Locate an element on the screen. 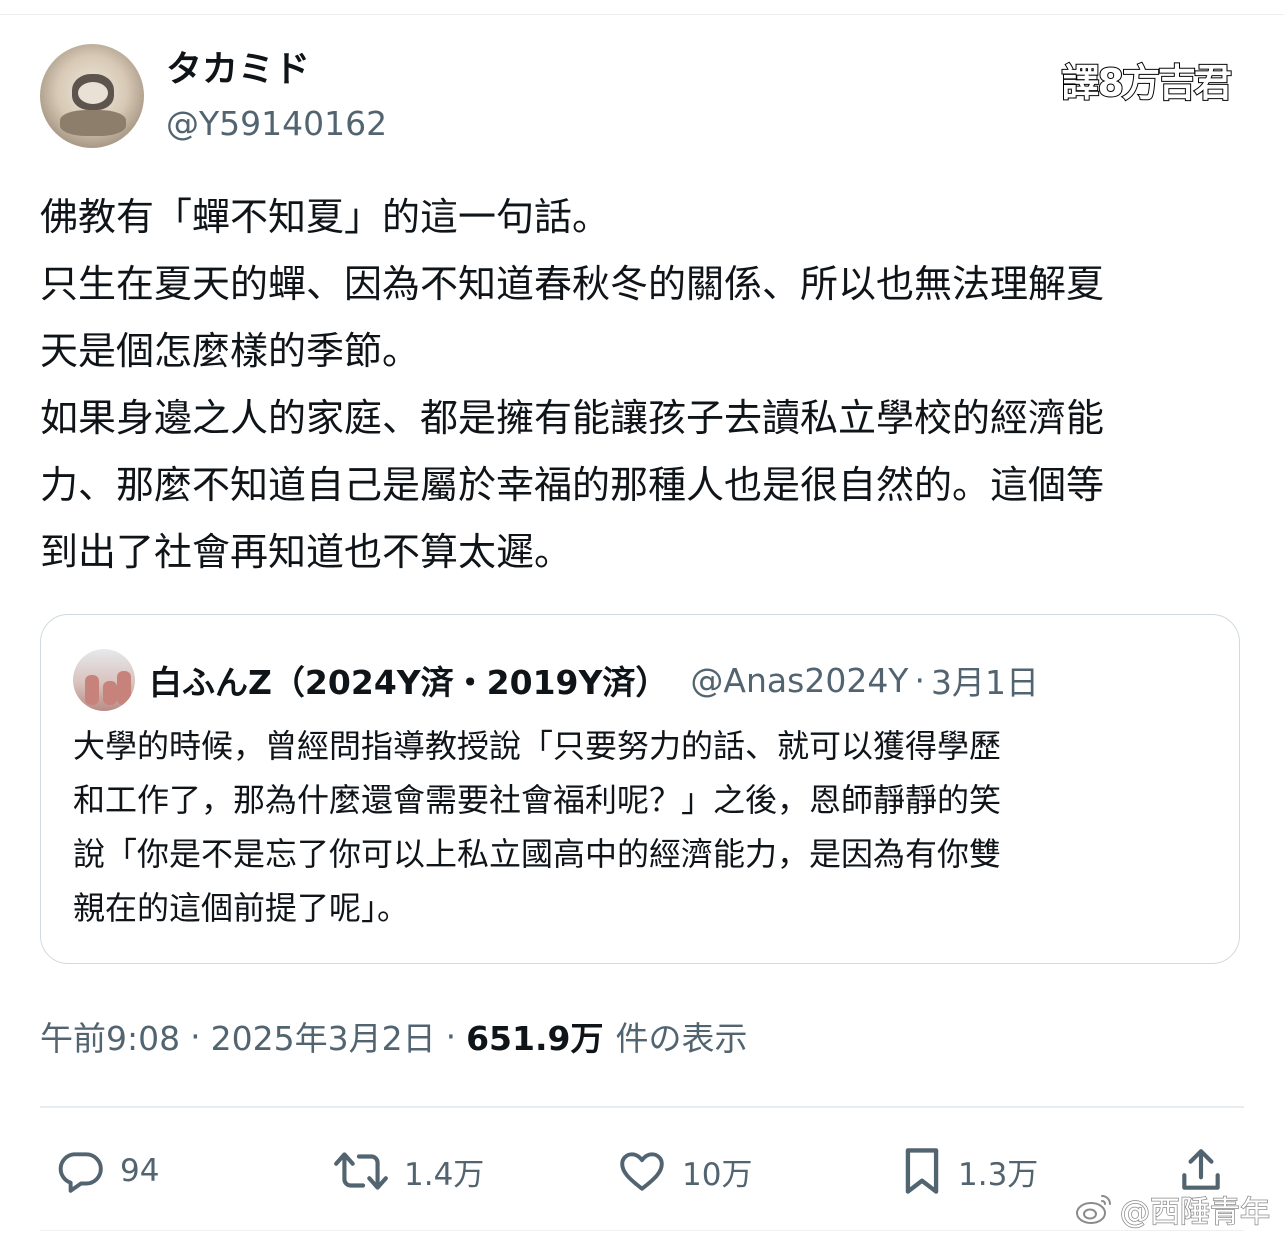 The width and height of the screenshot is (1284, 1240). tweet-metadata: 午前9:08 · 2025年3月2日 · 651.9万 件の表示 is located at coordinates (393, 1036).